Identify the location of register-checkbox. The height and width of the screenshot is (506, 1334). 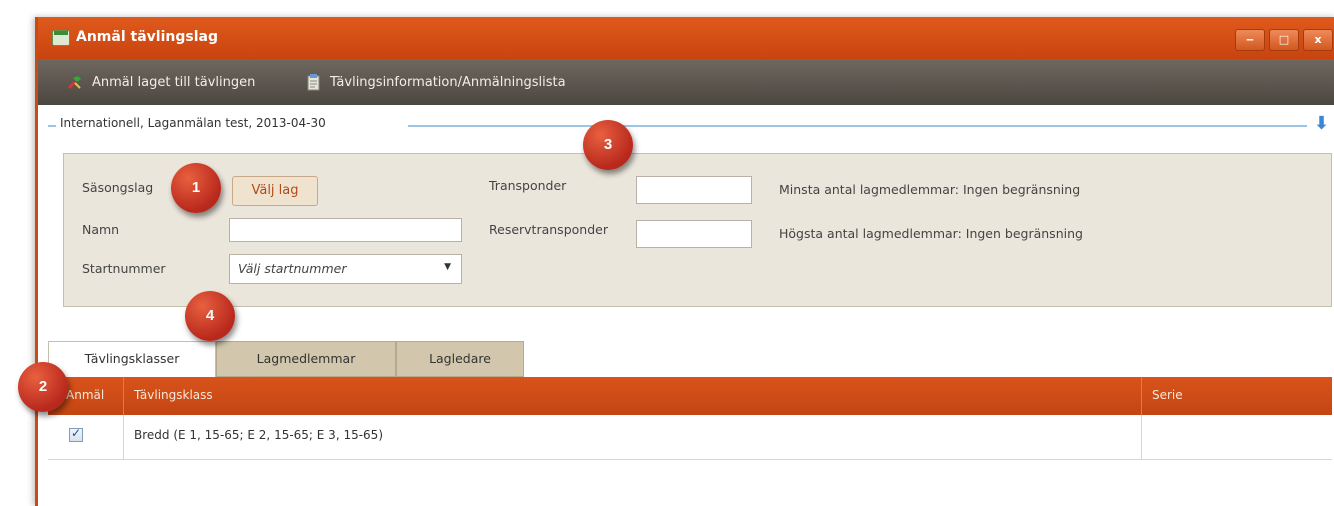
(76, 434).